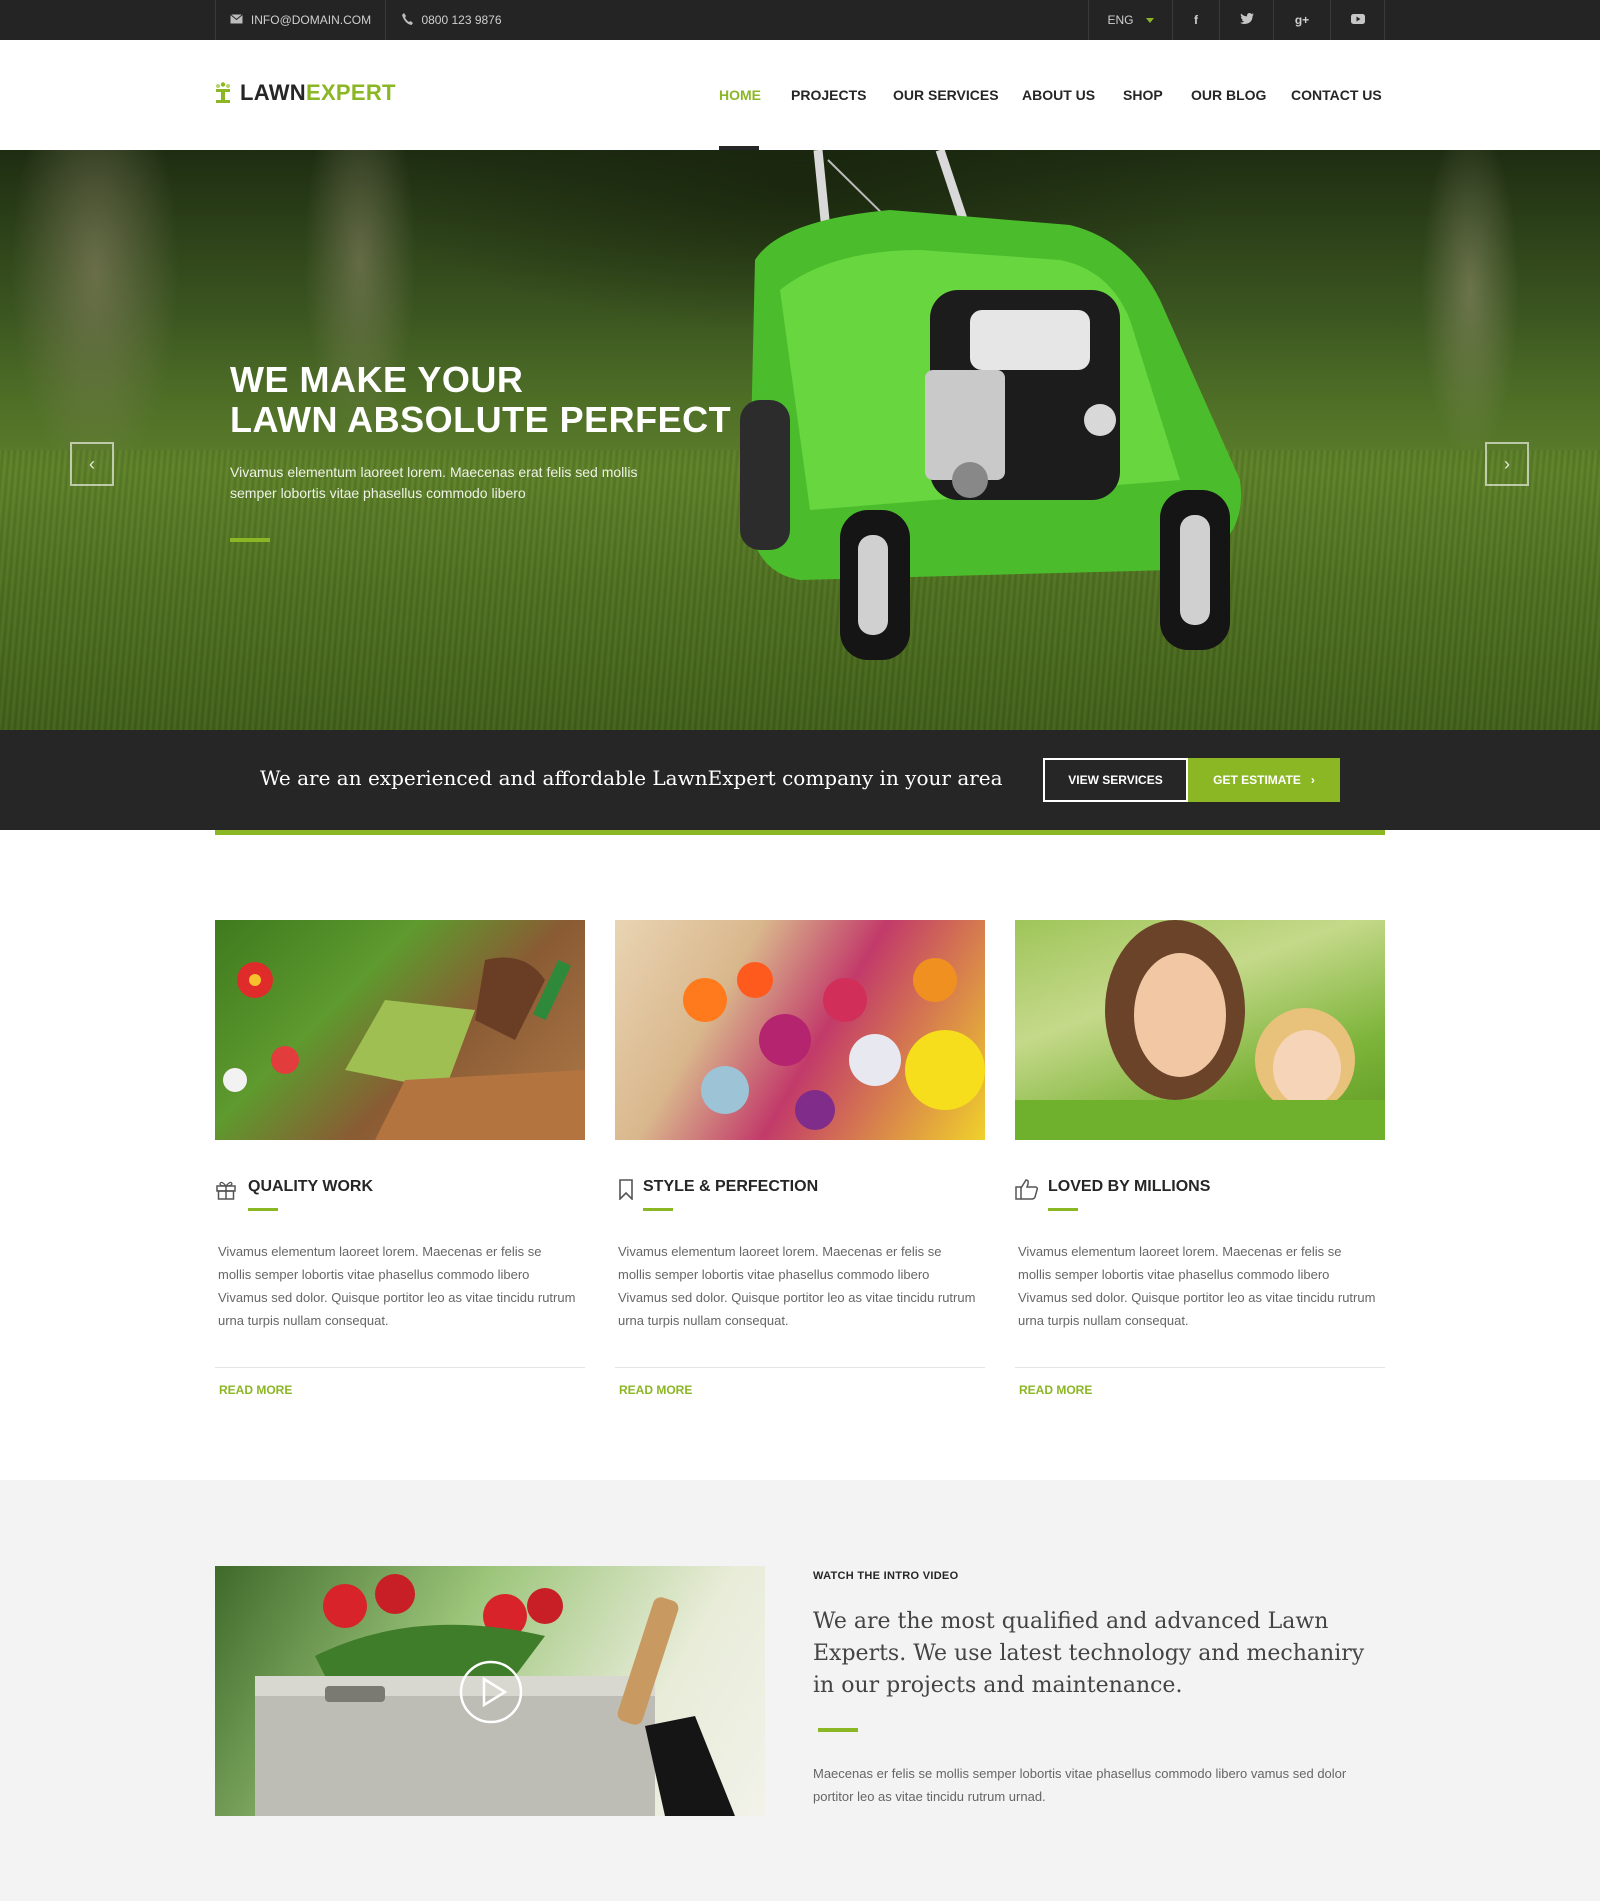  I want to click on family-image, so click(1200, 1030).